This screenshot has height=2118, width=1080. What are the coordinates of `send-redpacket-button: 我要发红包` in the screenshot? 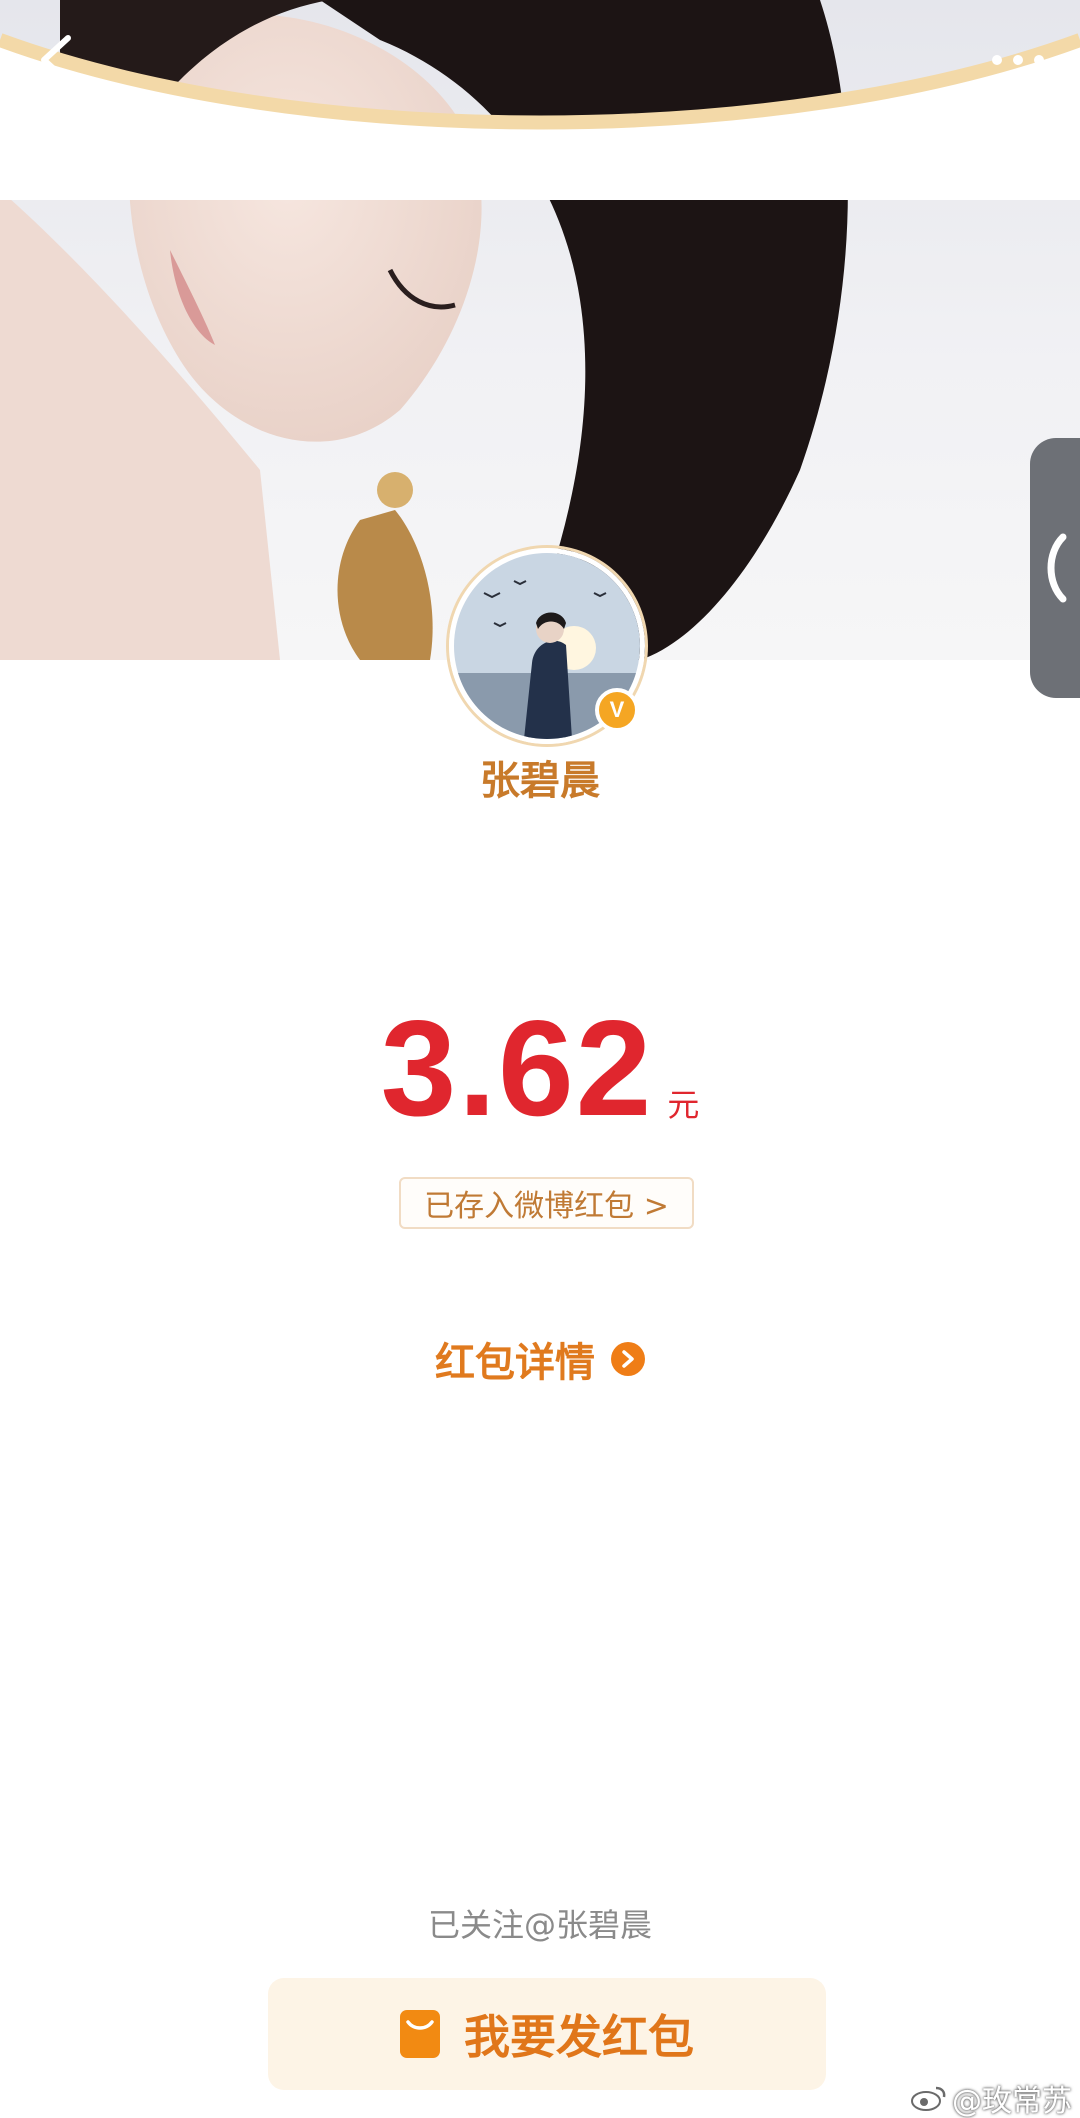 It's located at (547, 2034).